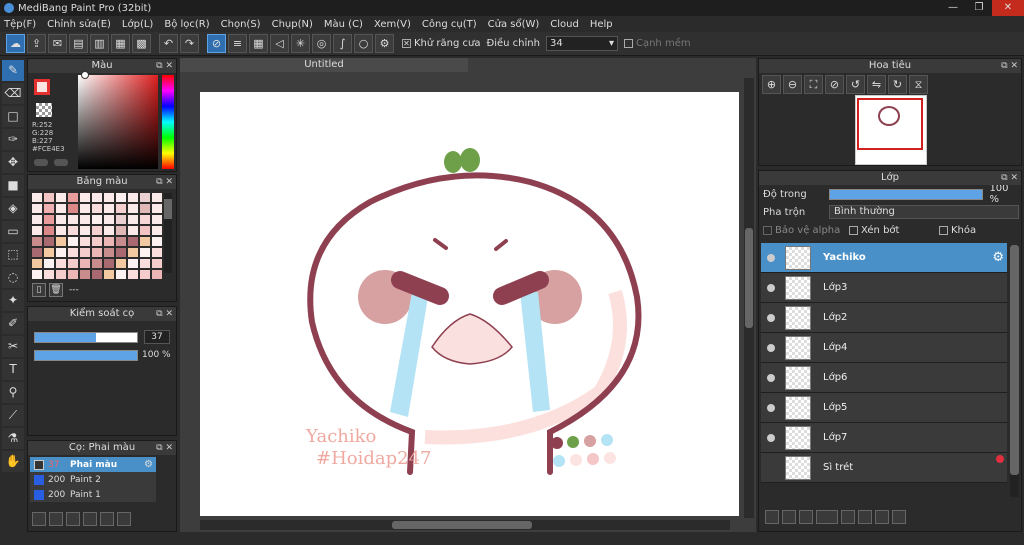  I want to click on delete-layer-icon, so click(899, 517).